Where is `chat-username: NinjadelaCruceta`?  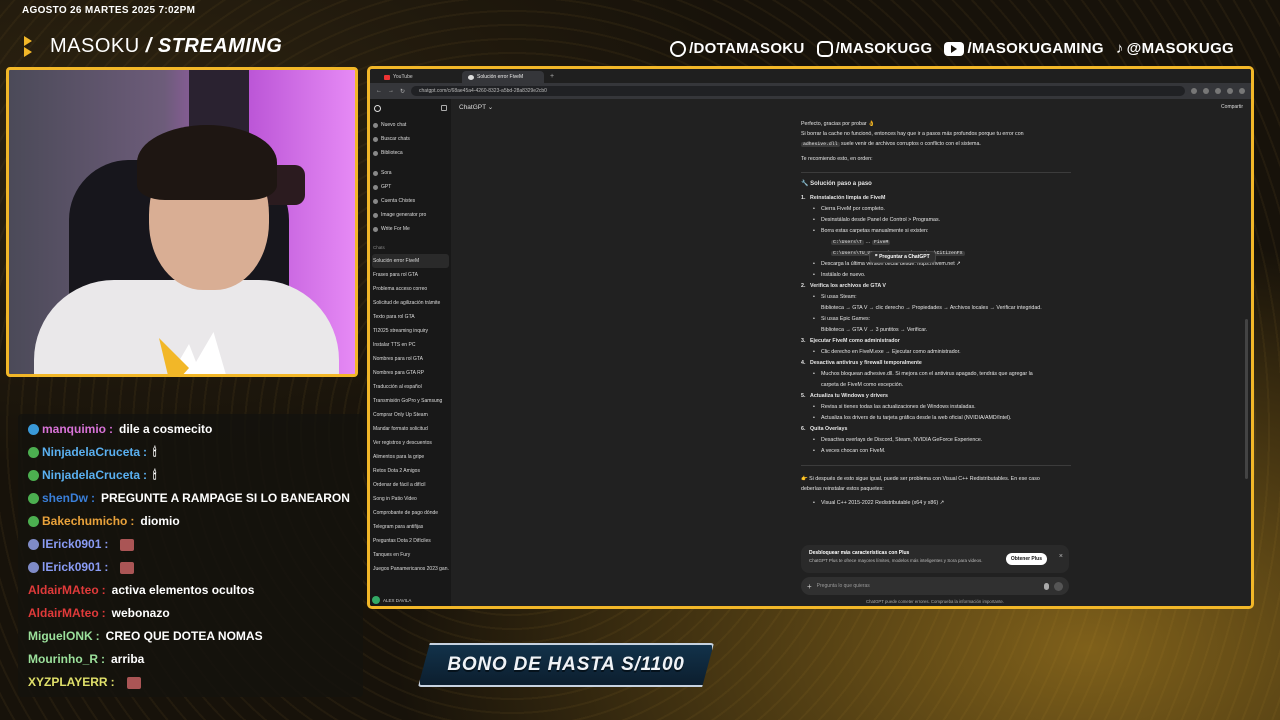
chat-username: NinjadelaCruceta is located at coordinates (91, 452).